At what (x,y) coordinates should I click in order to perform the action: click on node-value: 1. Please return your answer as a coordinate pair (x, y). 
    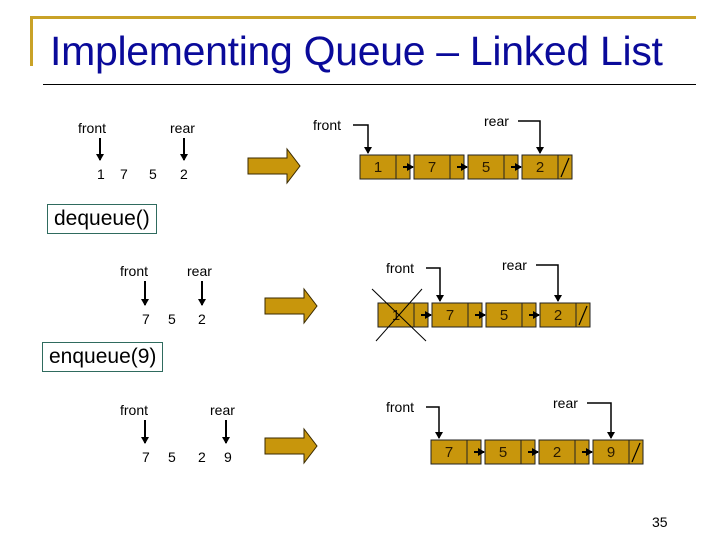
    Looking at the image, I should click on (378, 167).